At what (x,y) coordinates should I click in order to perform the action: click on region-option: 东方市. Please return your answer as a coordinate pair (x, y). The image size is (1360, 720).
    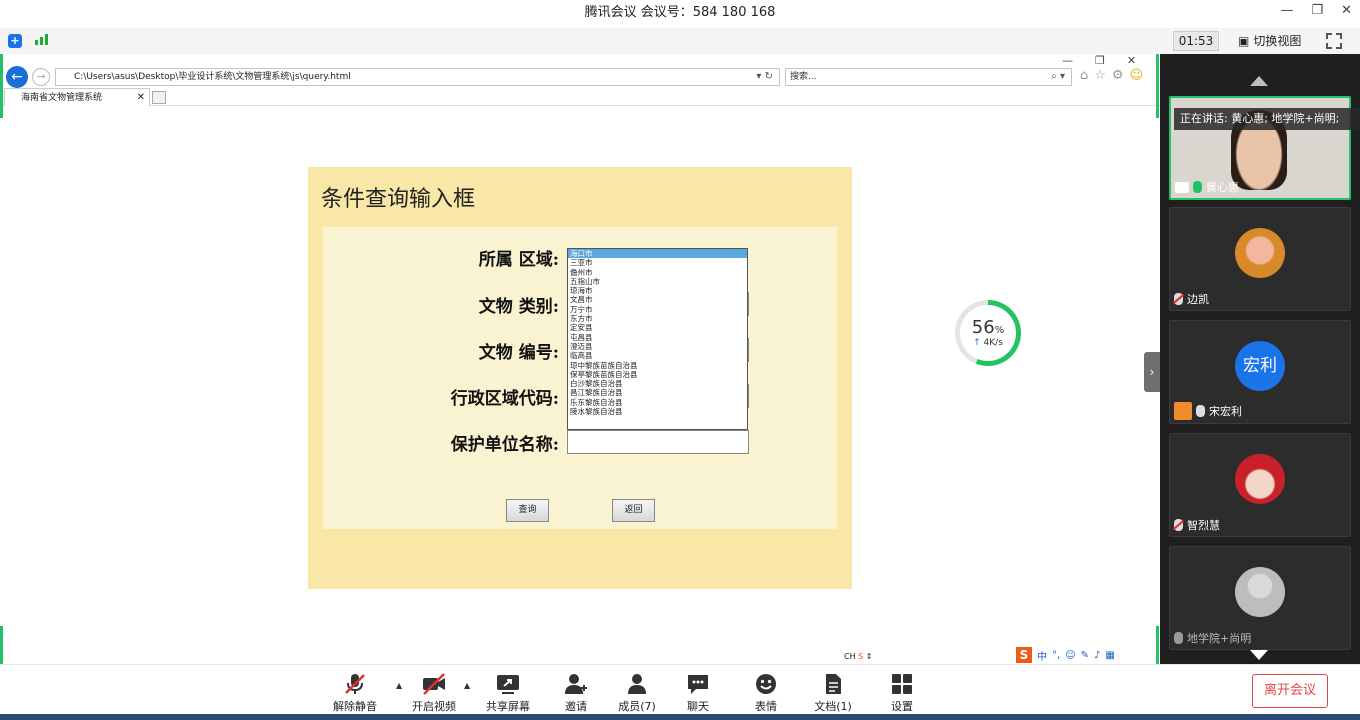
    Looking at the image, I should click on (657, 318).